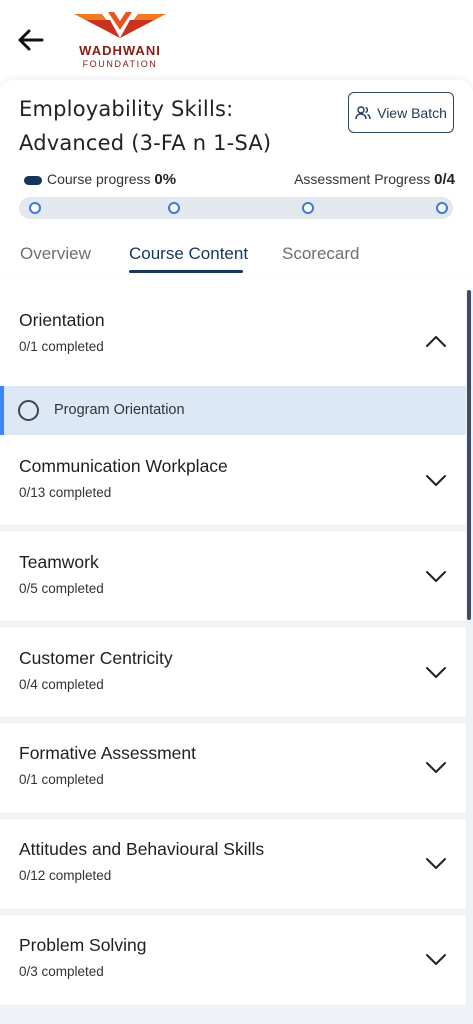 This screenshot has width=473, height=1024. Describe the element at coordinates (233, 410) in the screenshot. I see `lesson-program-orientation: Program Orientation` at that location.